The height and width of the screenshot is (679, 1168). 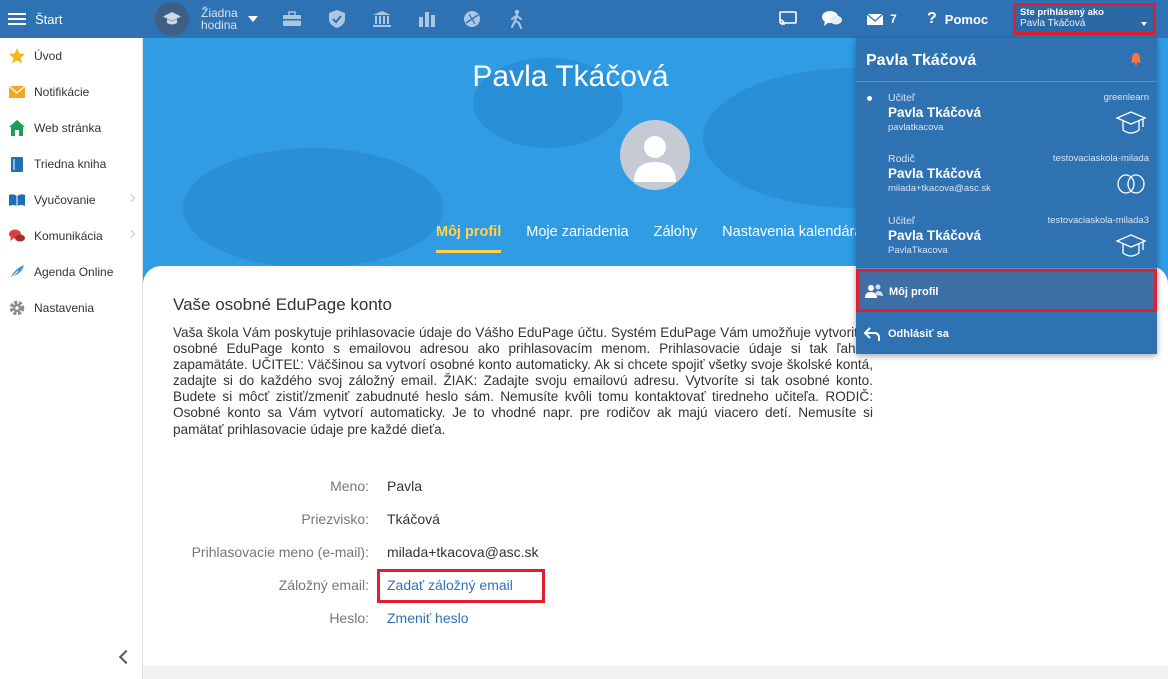 I want to click on field-label: Záložný email:, so click(x=323, y=585).